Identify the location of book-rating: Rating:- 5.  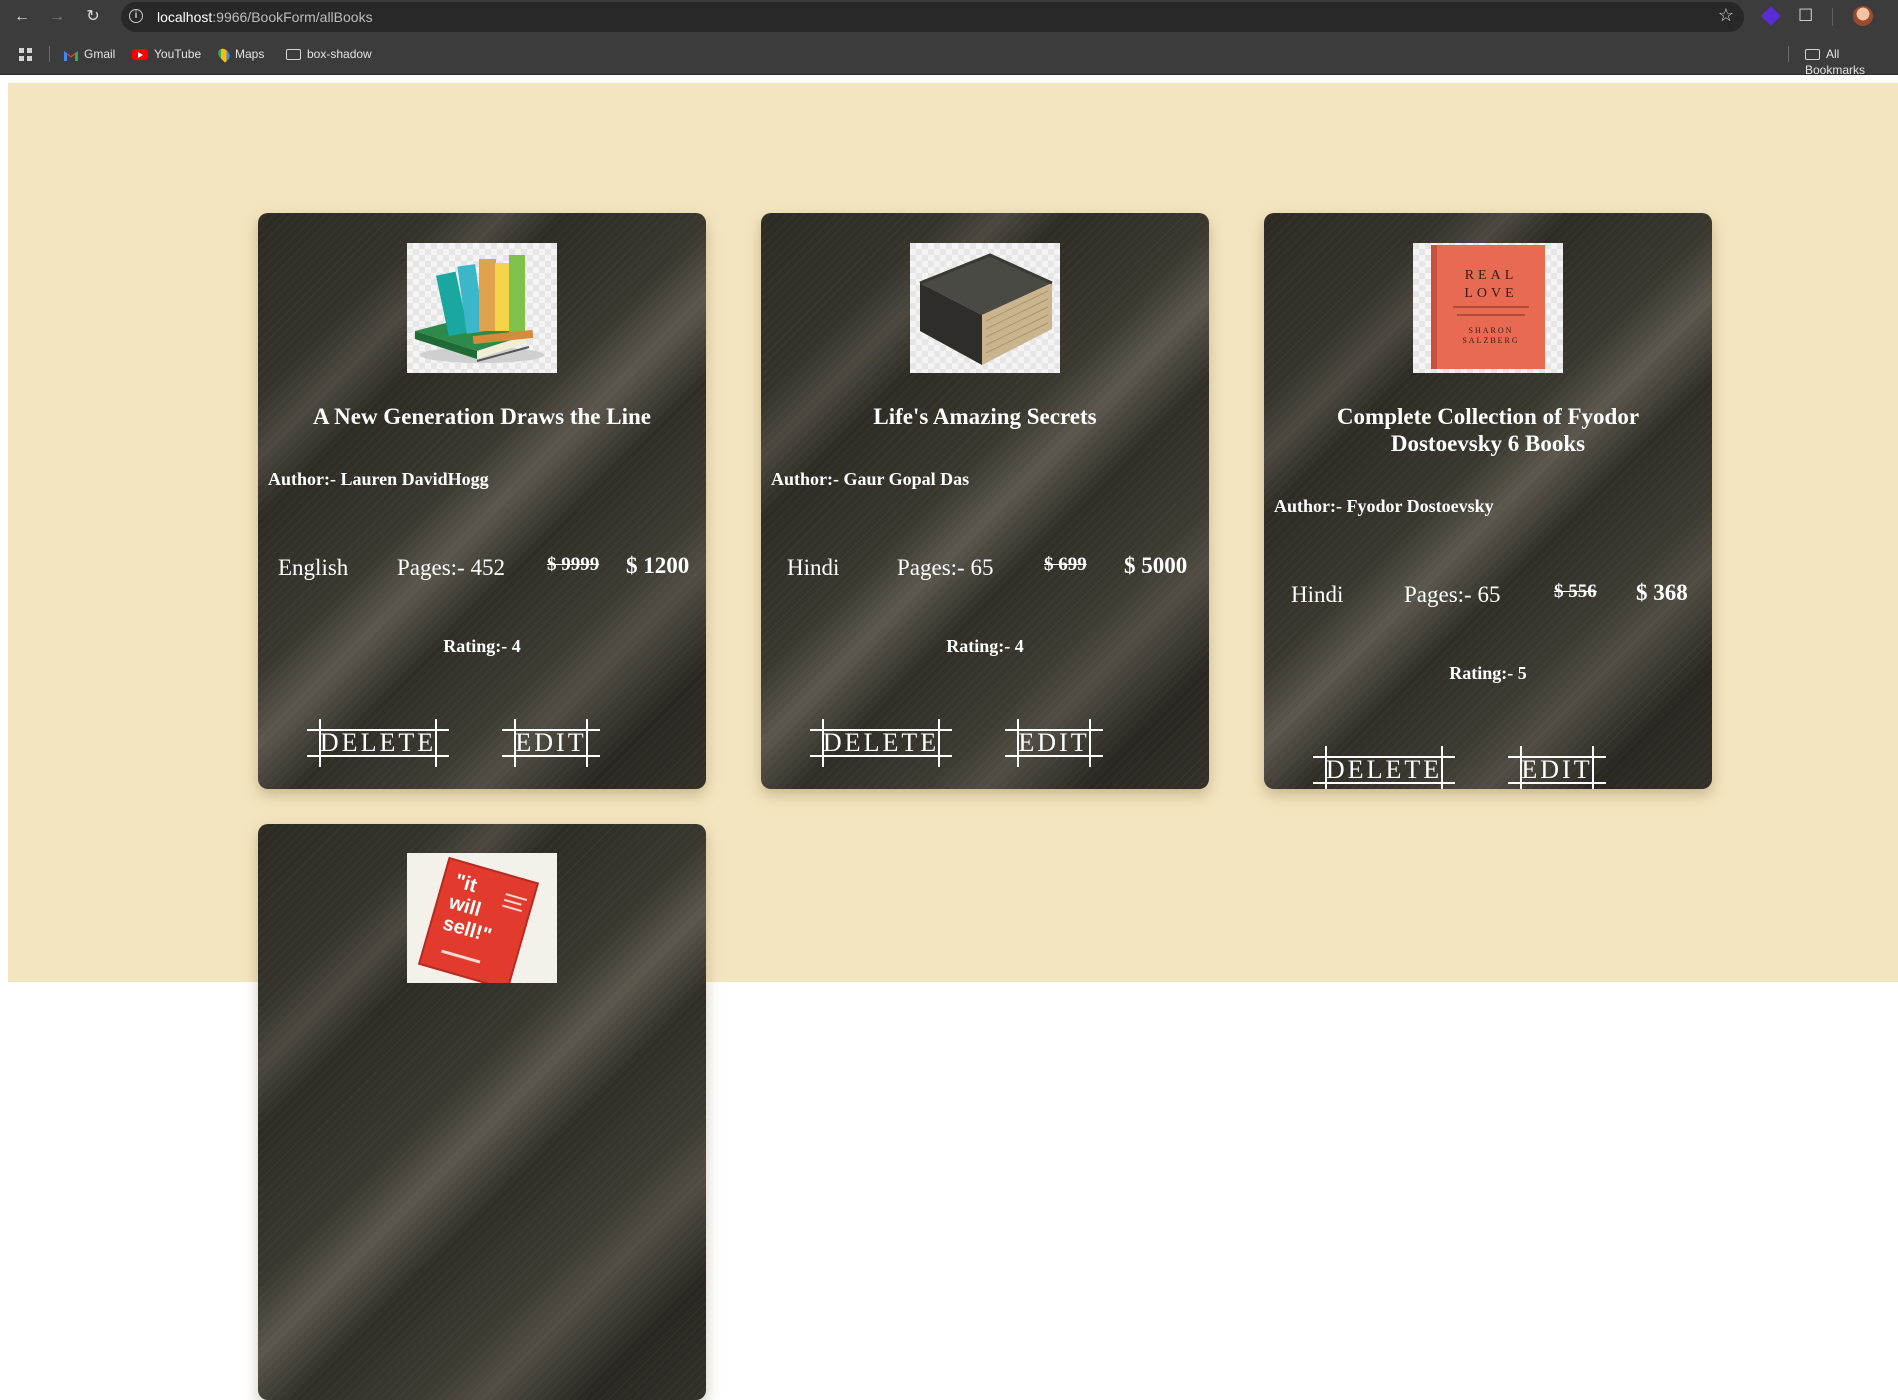
(1488, 673).